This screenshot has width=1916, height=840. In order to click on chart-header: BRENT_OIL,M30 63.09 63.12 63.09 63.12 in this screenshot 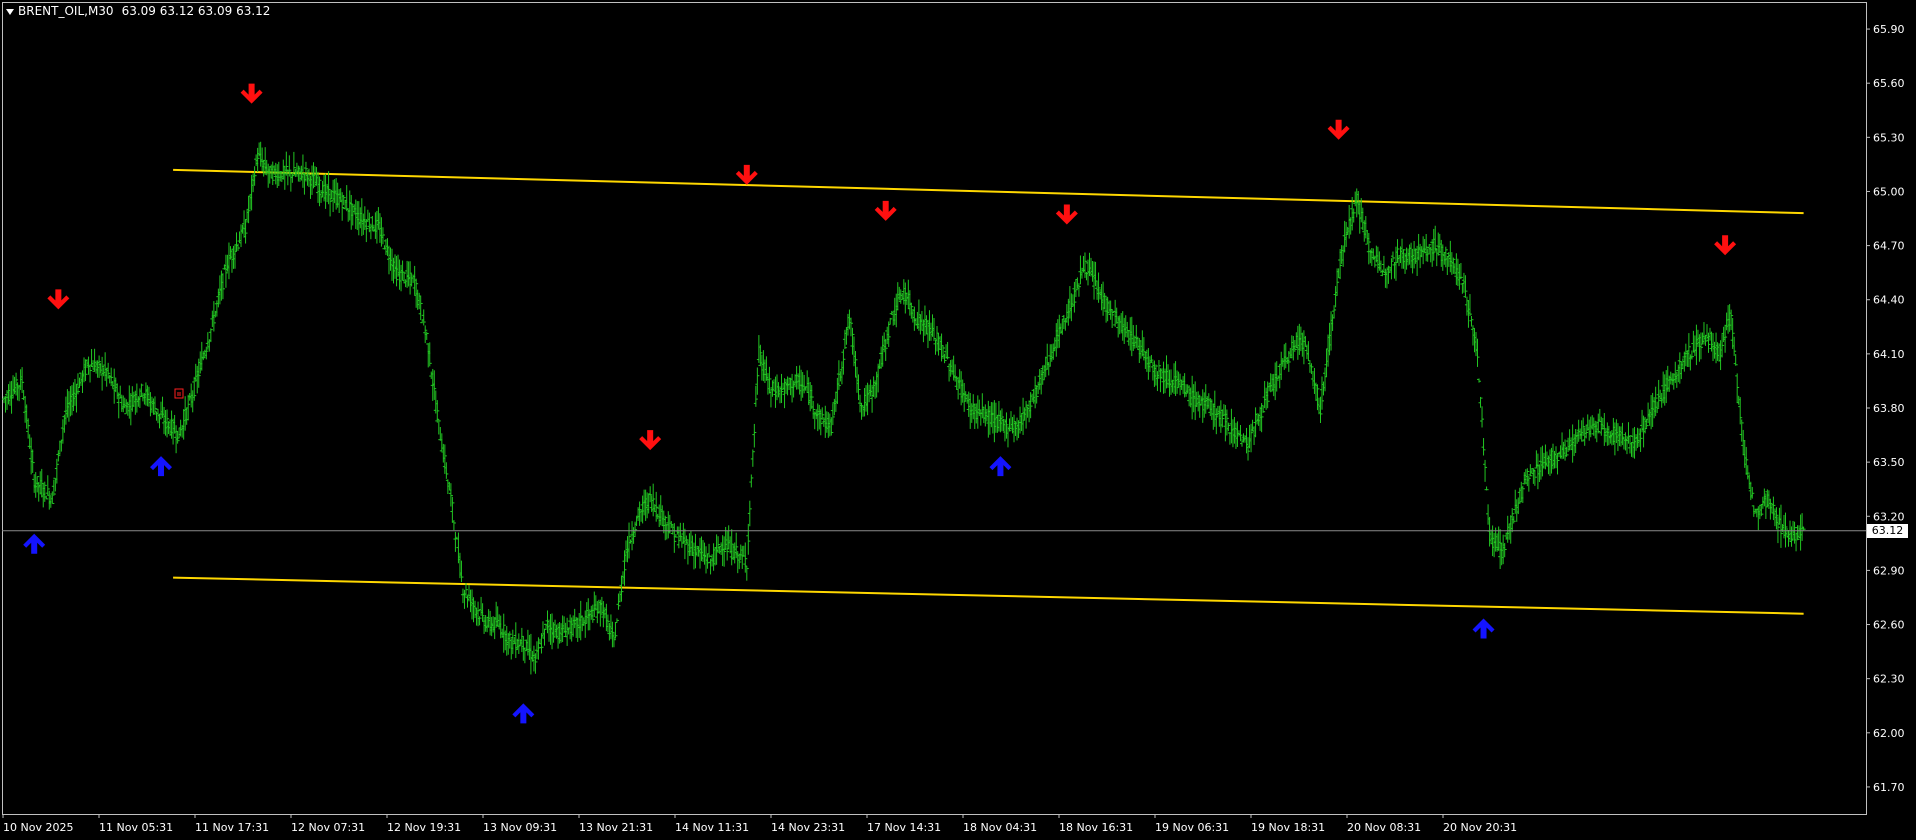, I will do `click(138, 11)`.